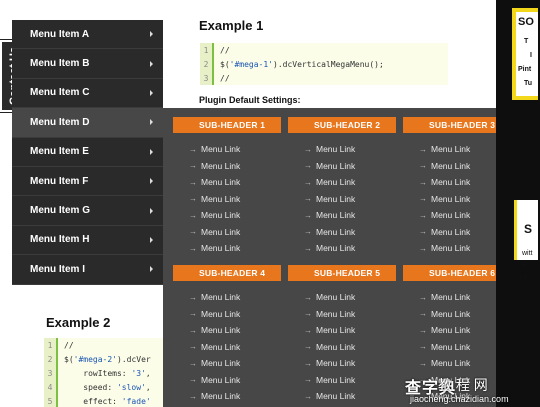 The width and height of the screenshot is (540, 407). What do you see at coordinates (148, 373) in the screenshot?
I see `code-text: ,` at bounding box center [148, 373].